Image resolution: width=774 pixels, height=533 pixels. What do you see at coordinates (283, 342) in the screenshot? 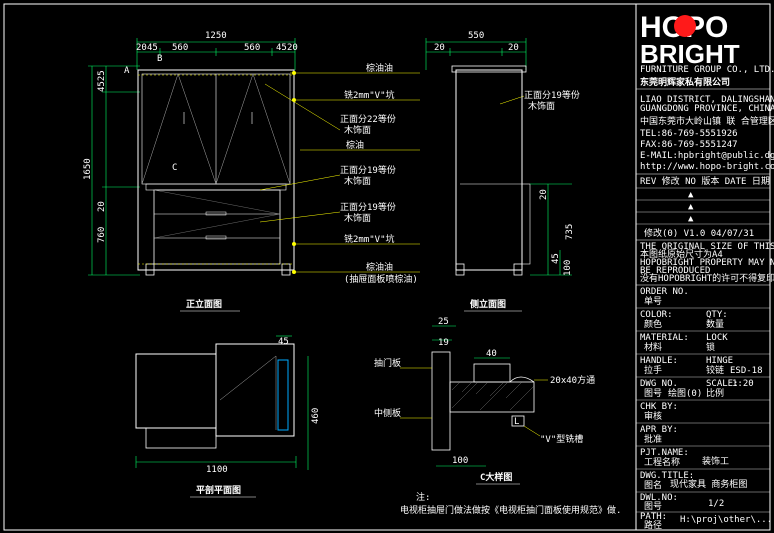
I see `plan-dim-45: 45` at bounding box center [283, 342].